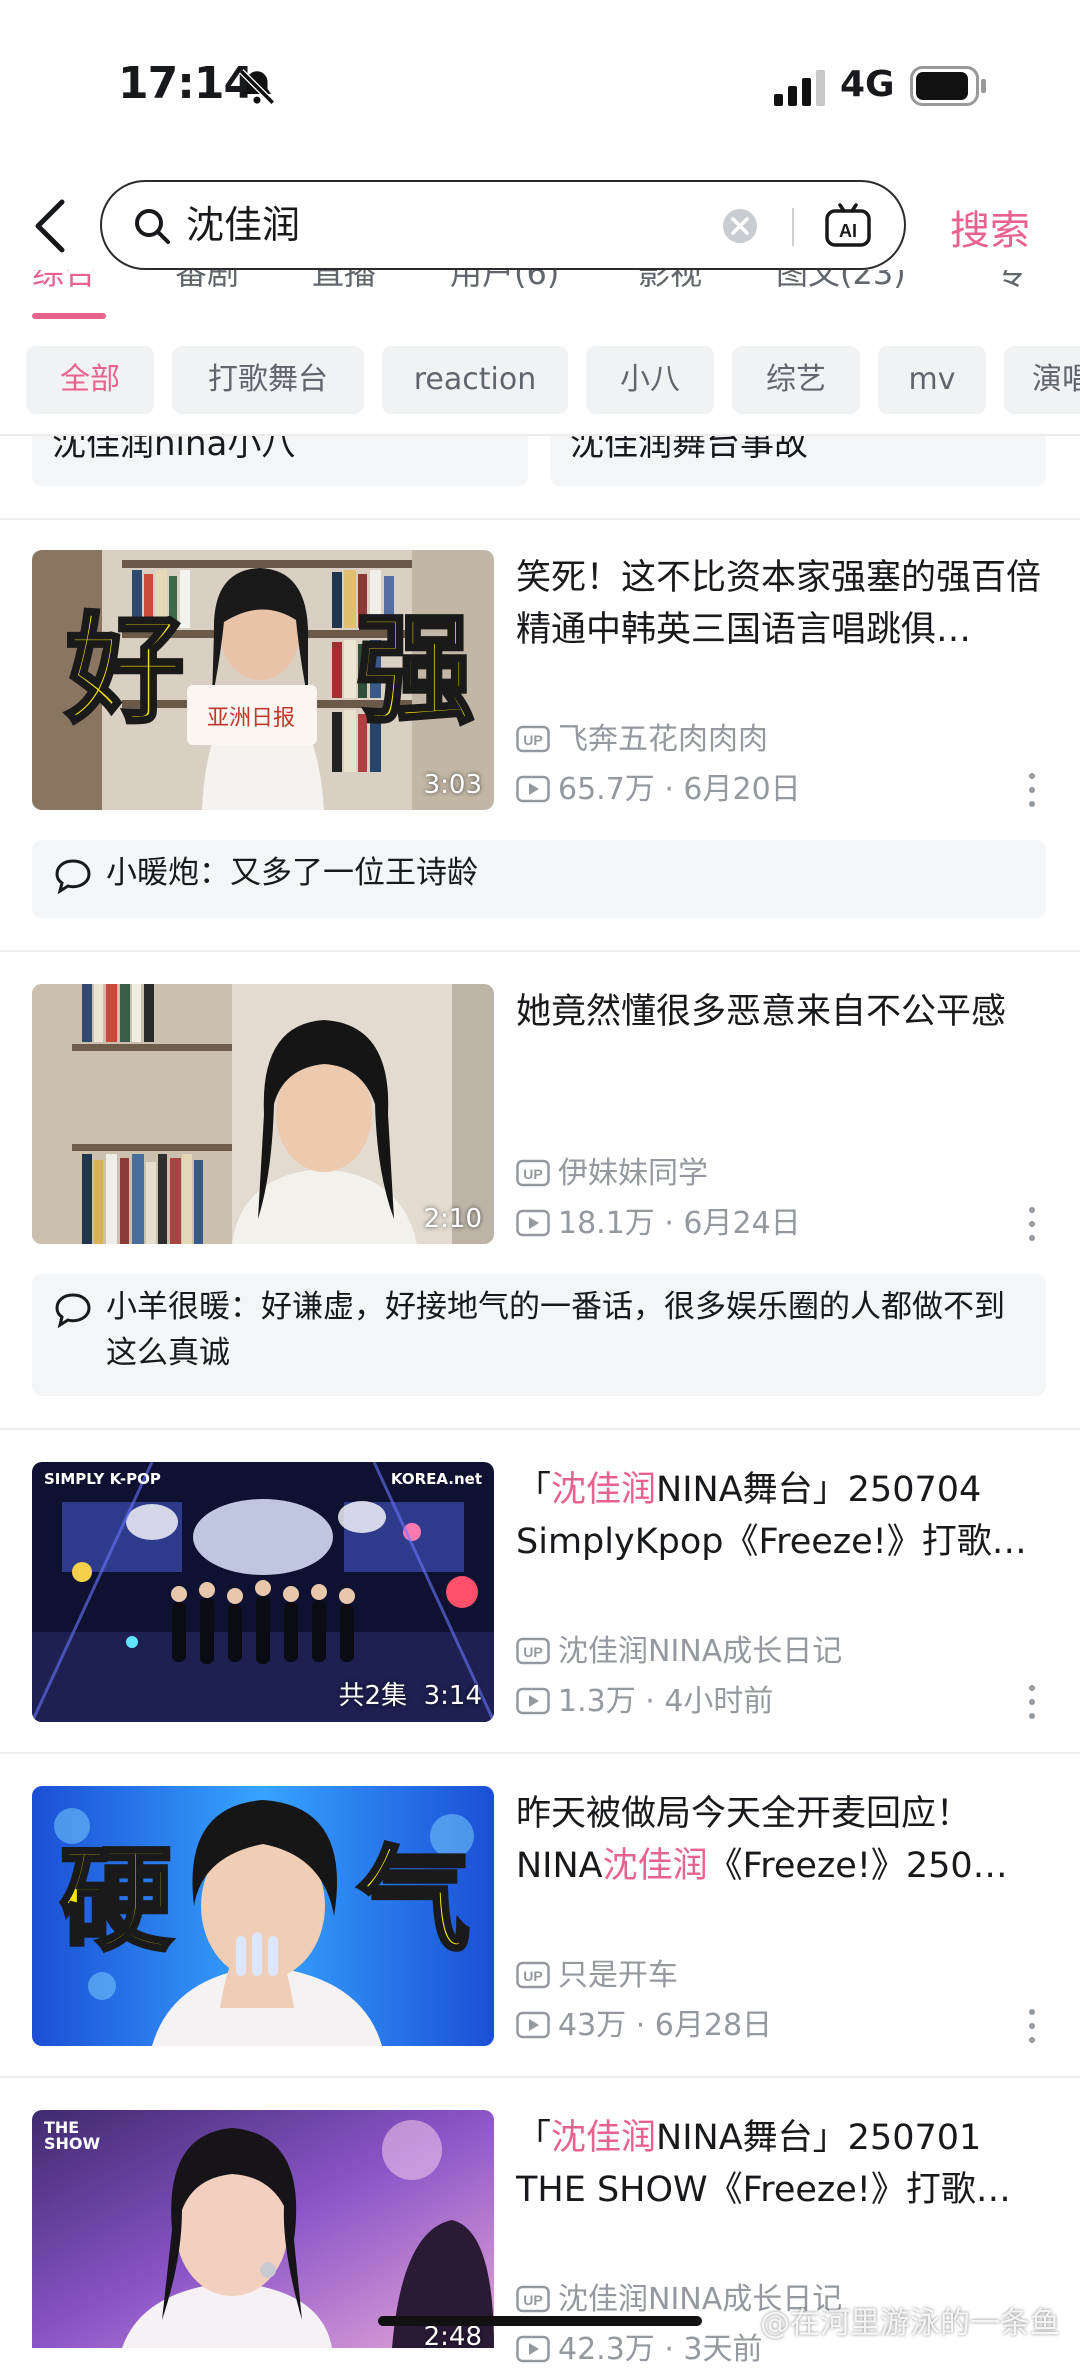 This screenshot has height=2368, width=1080. Describe the element at coordinates (740, 226) in the screenshot. I see `clear-icon` at that location.